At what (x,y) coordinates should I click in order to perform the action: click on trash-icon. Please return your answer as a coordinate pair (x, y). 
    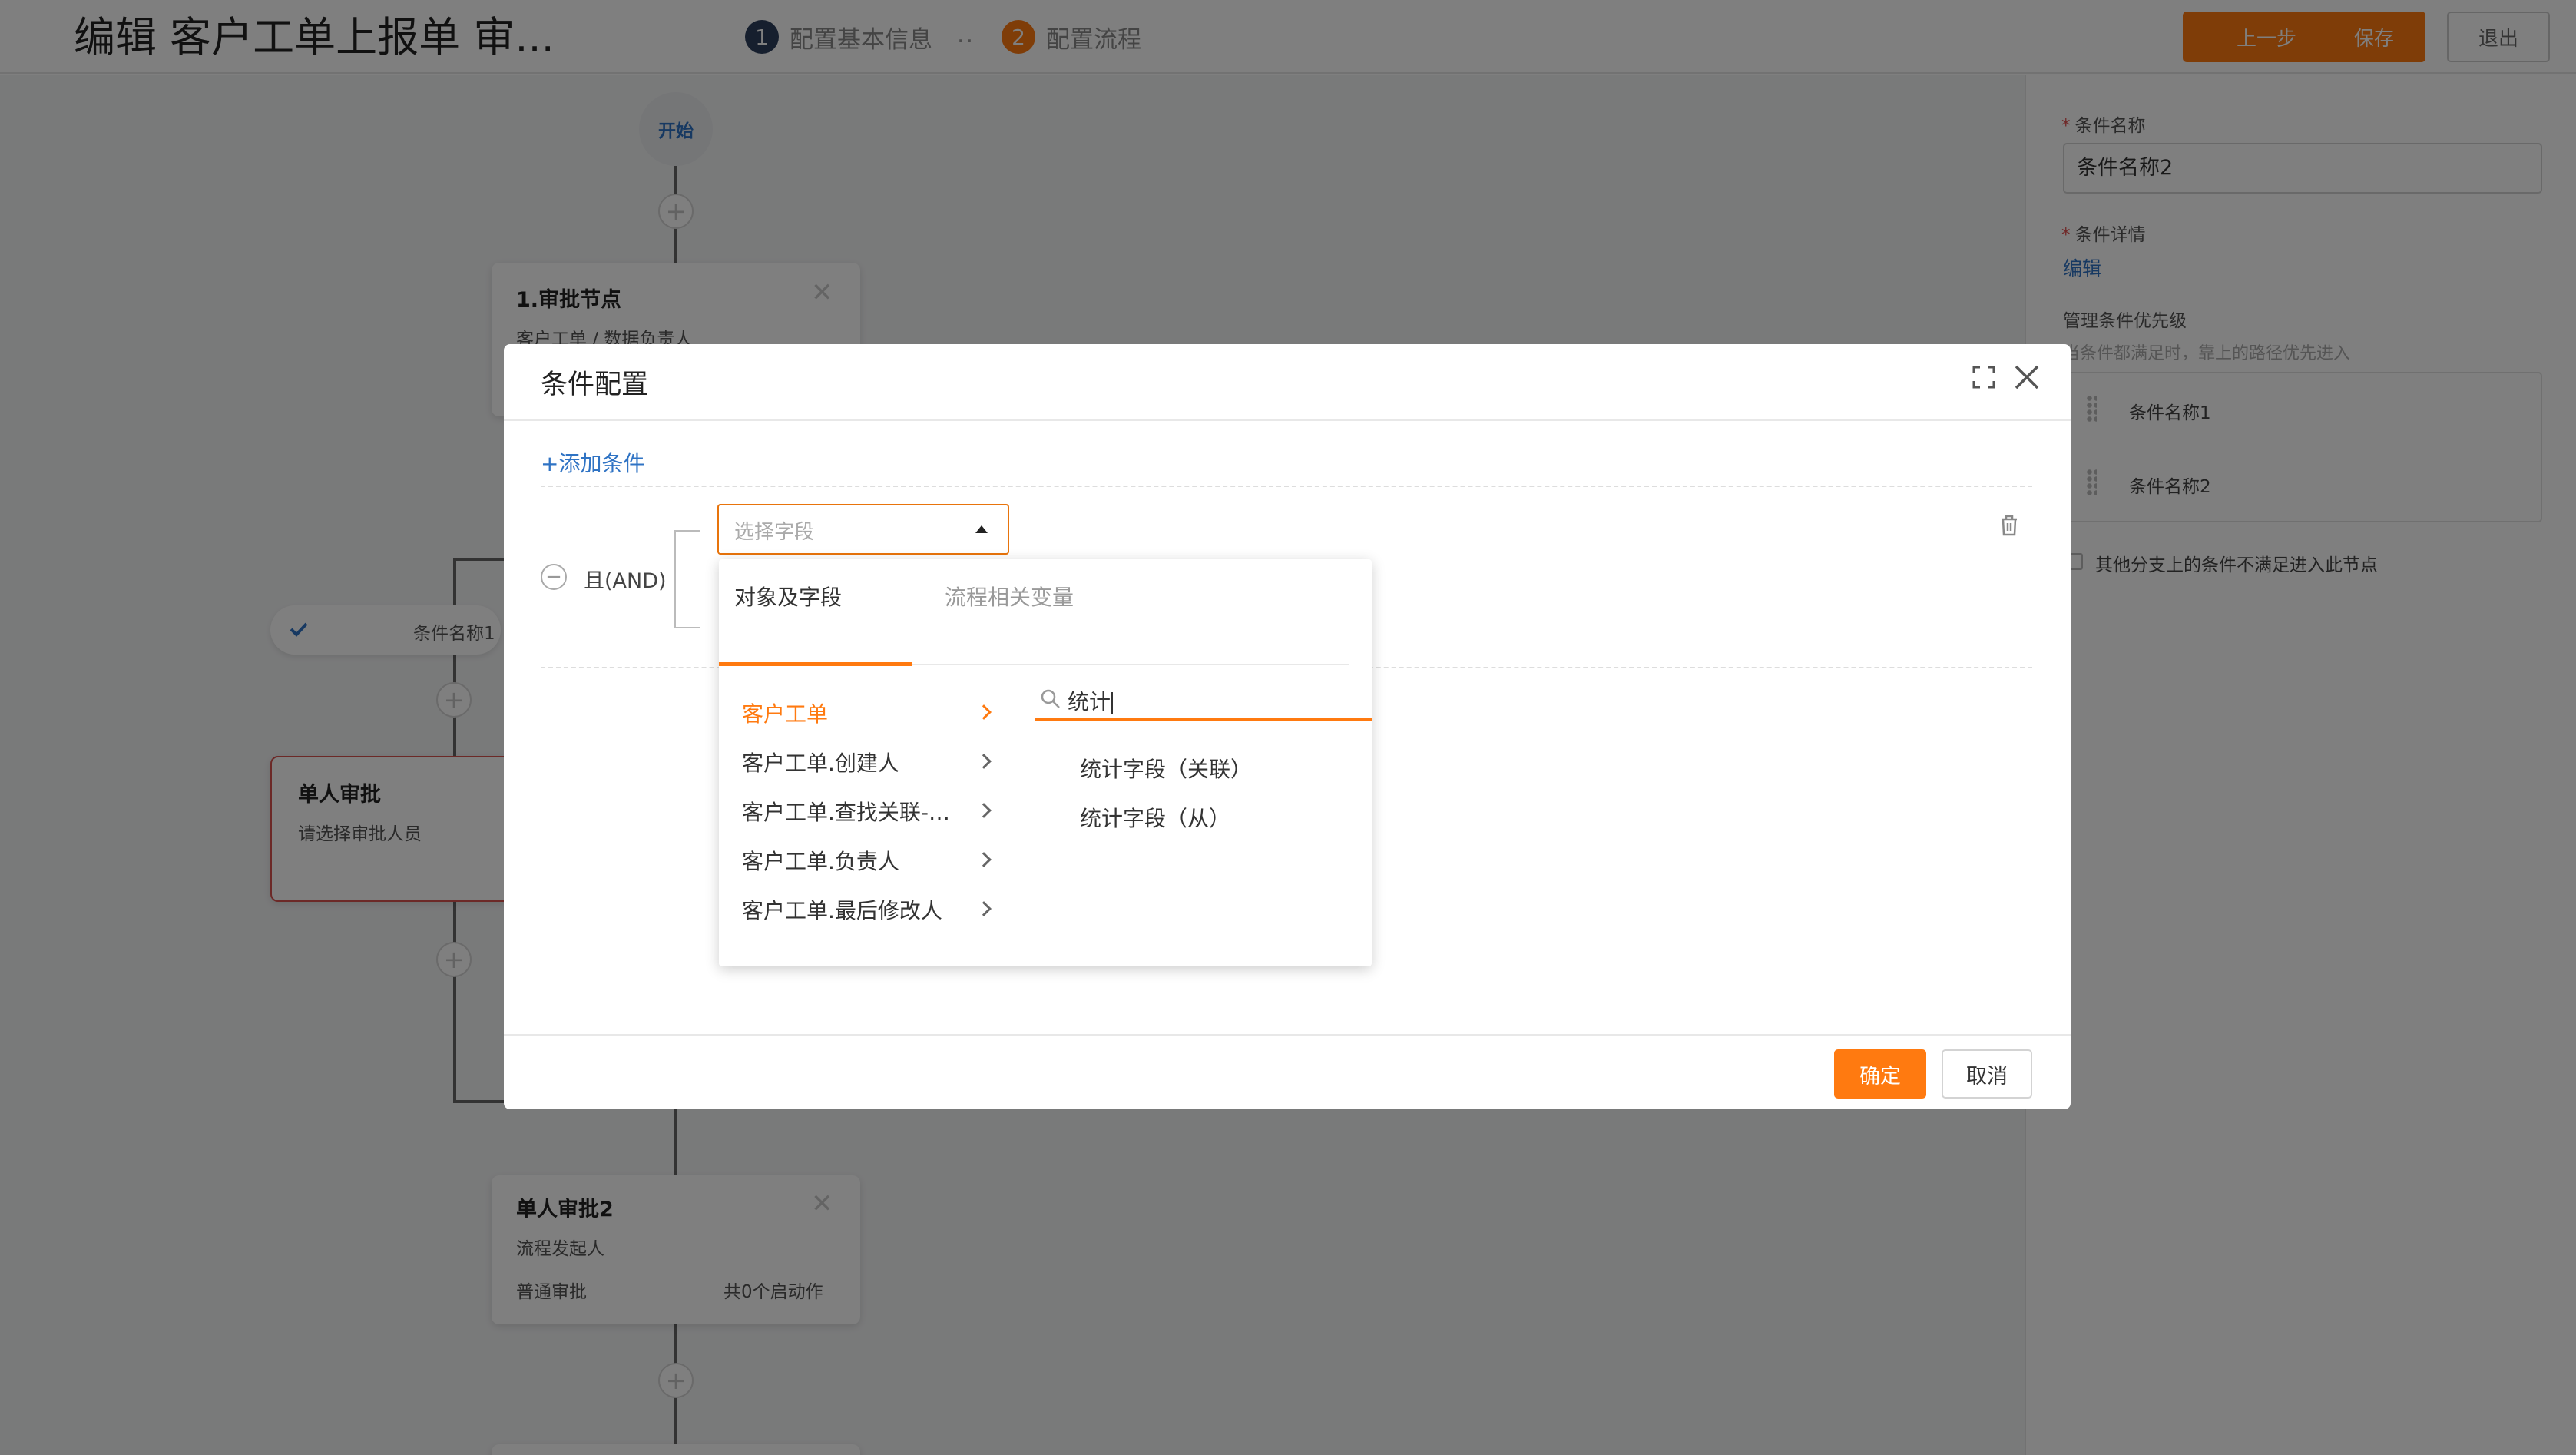
    Looking at the image, I should click on (2009, 525).